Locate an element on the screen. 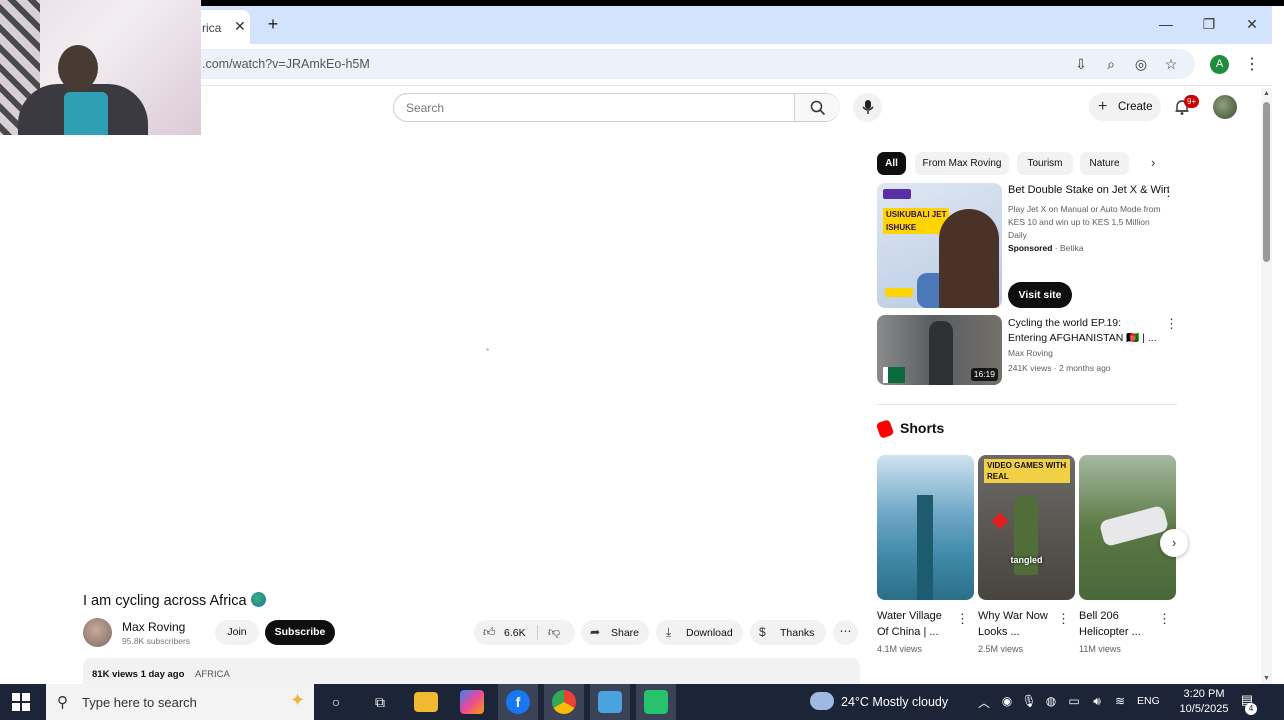 Image resolution: width=1284 pixels, height=720 pixels. description-box: 81K views 1 day ago AFRICA is located at coordinates (471, 671).